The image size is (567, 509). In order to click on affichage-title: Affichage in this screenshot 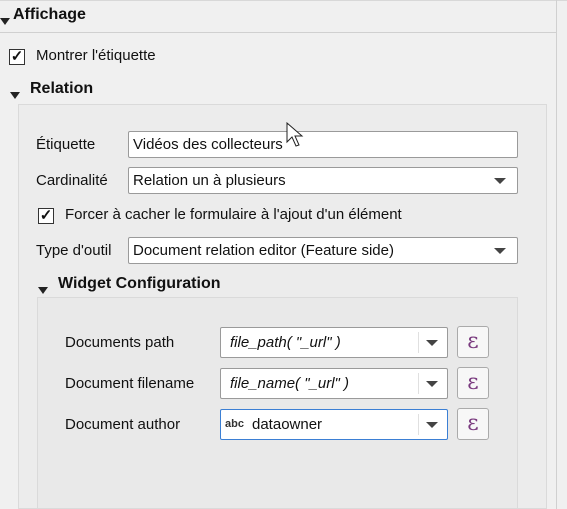, I will do `click(49, 14)`.